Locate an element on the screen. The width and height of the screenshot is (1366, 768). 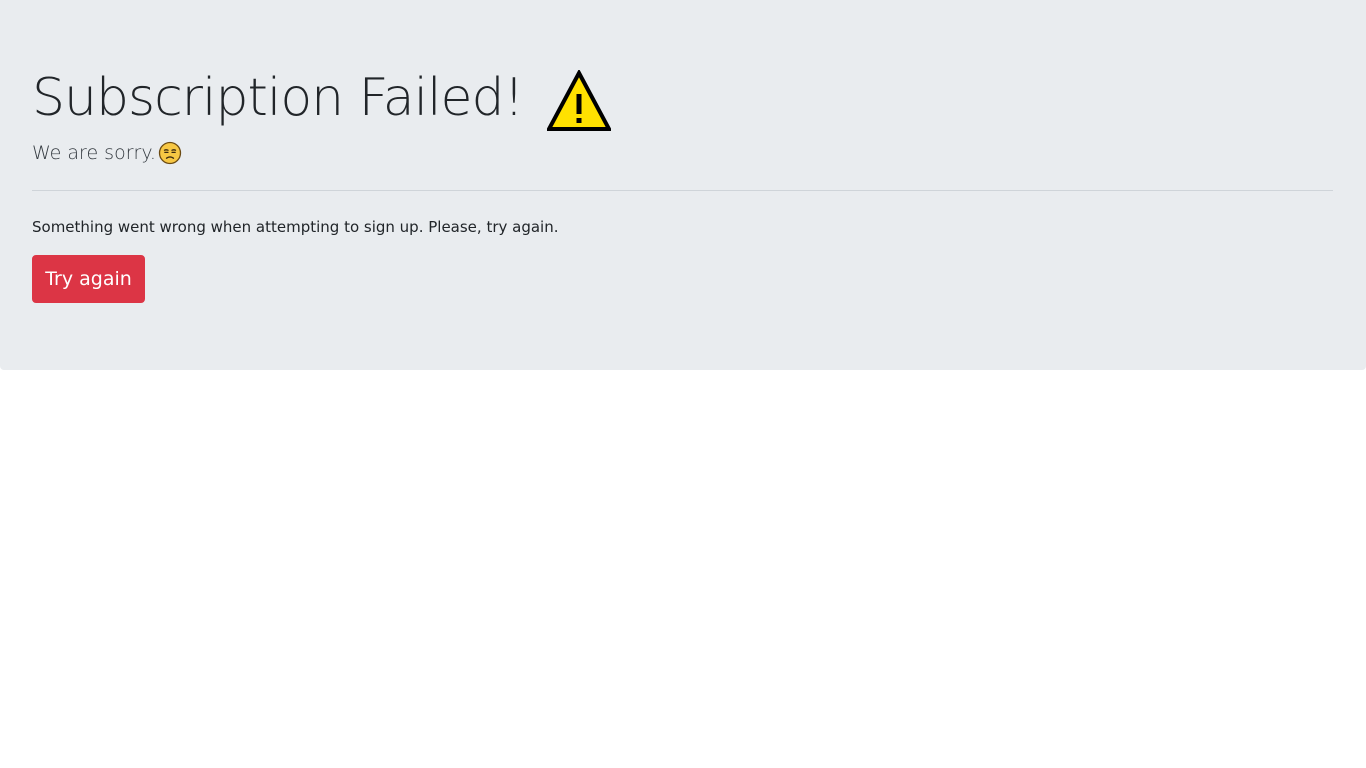
subtitle: We are sorry. is located at coordinates (683, 153).